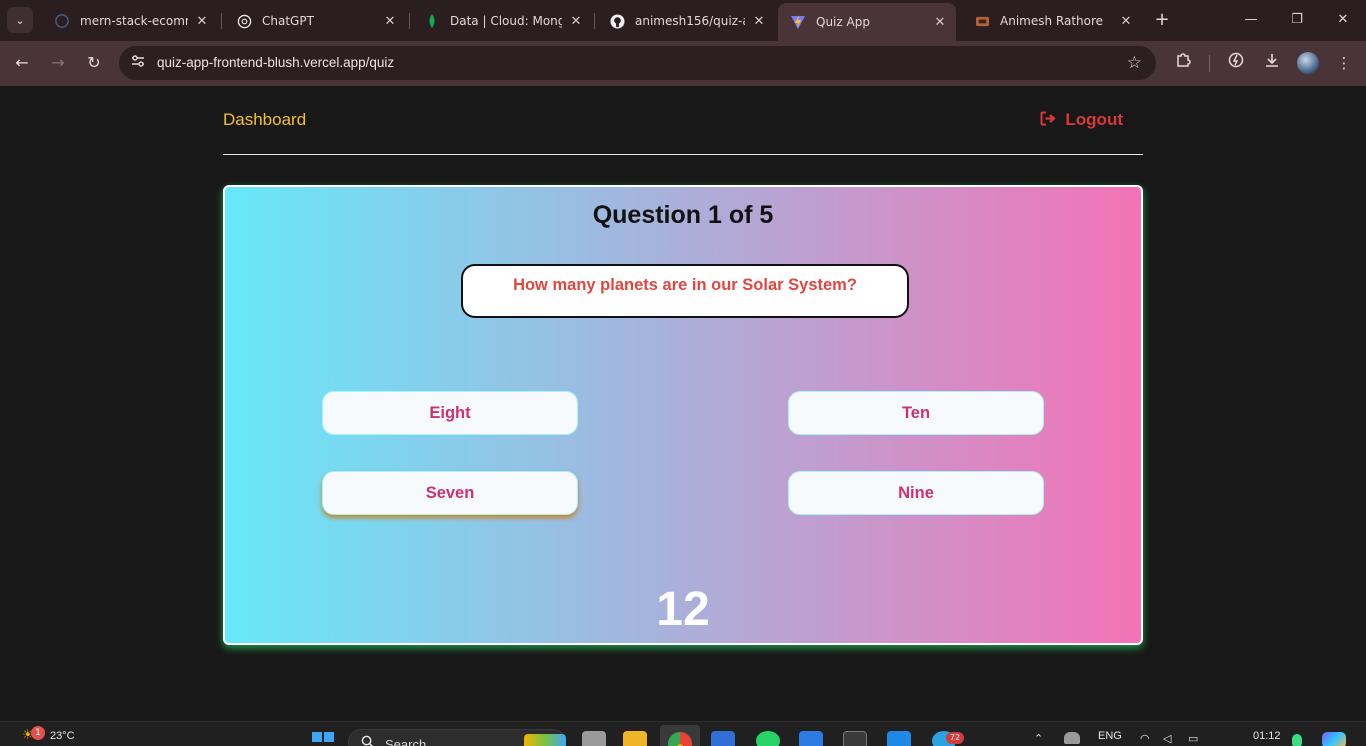 The height and width of the screenshot is (746, 1366). Describe the element at coordinates (982, 21) in the screenshot. I see `portfolio-icon` at that location.